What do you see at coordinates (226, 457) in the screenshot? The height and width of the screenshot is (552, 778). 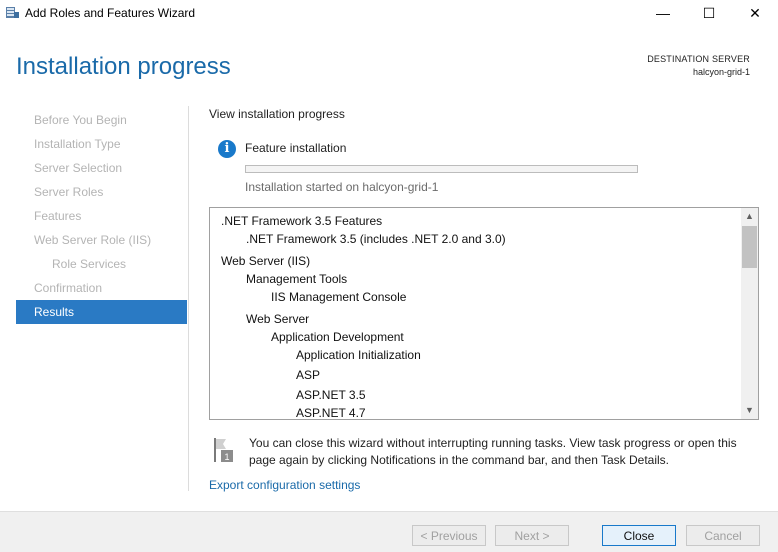 I see `svg-text: 1` at bounding box center [226, 457].